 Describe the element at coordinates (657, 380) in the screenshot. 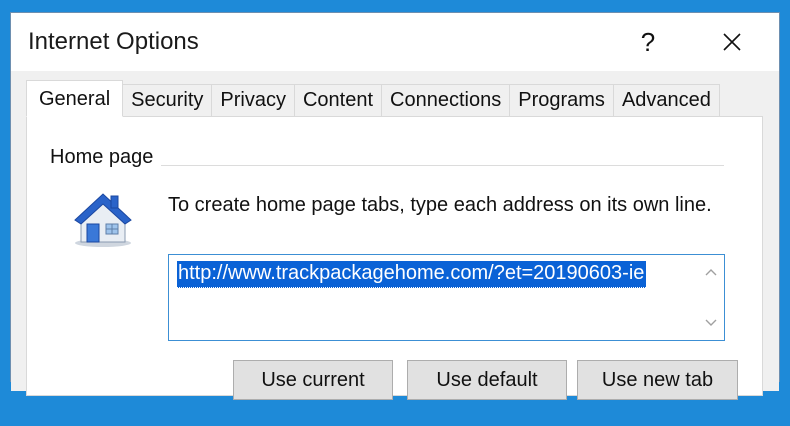

I see `use-new-tab-button: Use new tab` at that location.